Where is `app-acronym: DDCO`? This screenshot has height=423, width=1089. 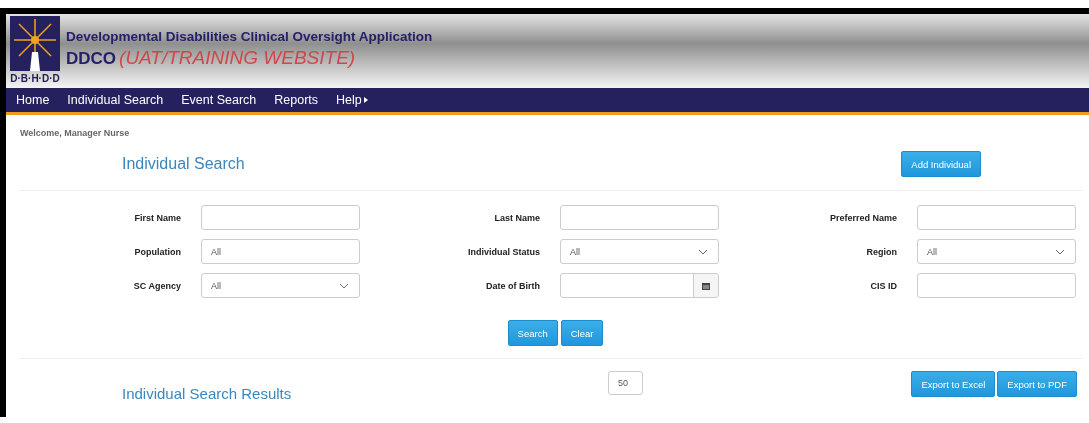 app-acronym: DDCO is located at coordinates (91, 59).